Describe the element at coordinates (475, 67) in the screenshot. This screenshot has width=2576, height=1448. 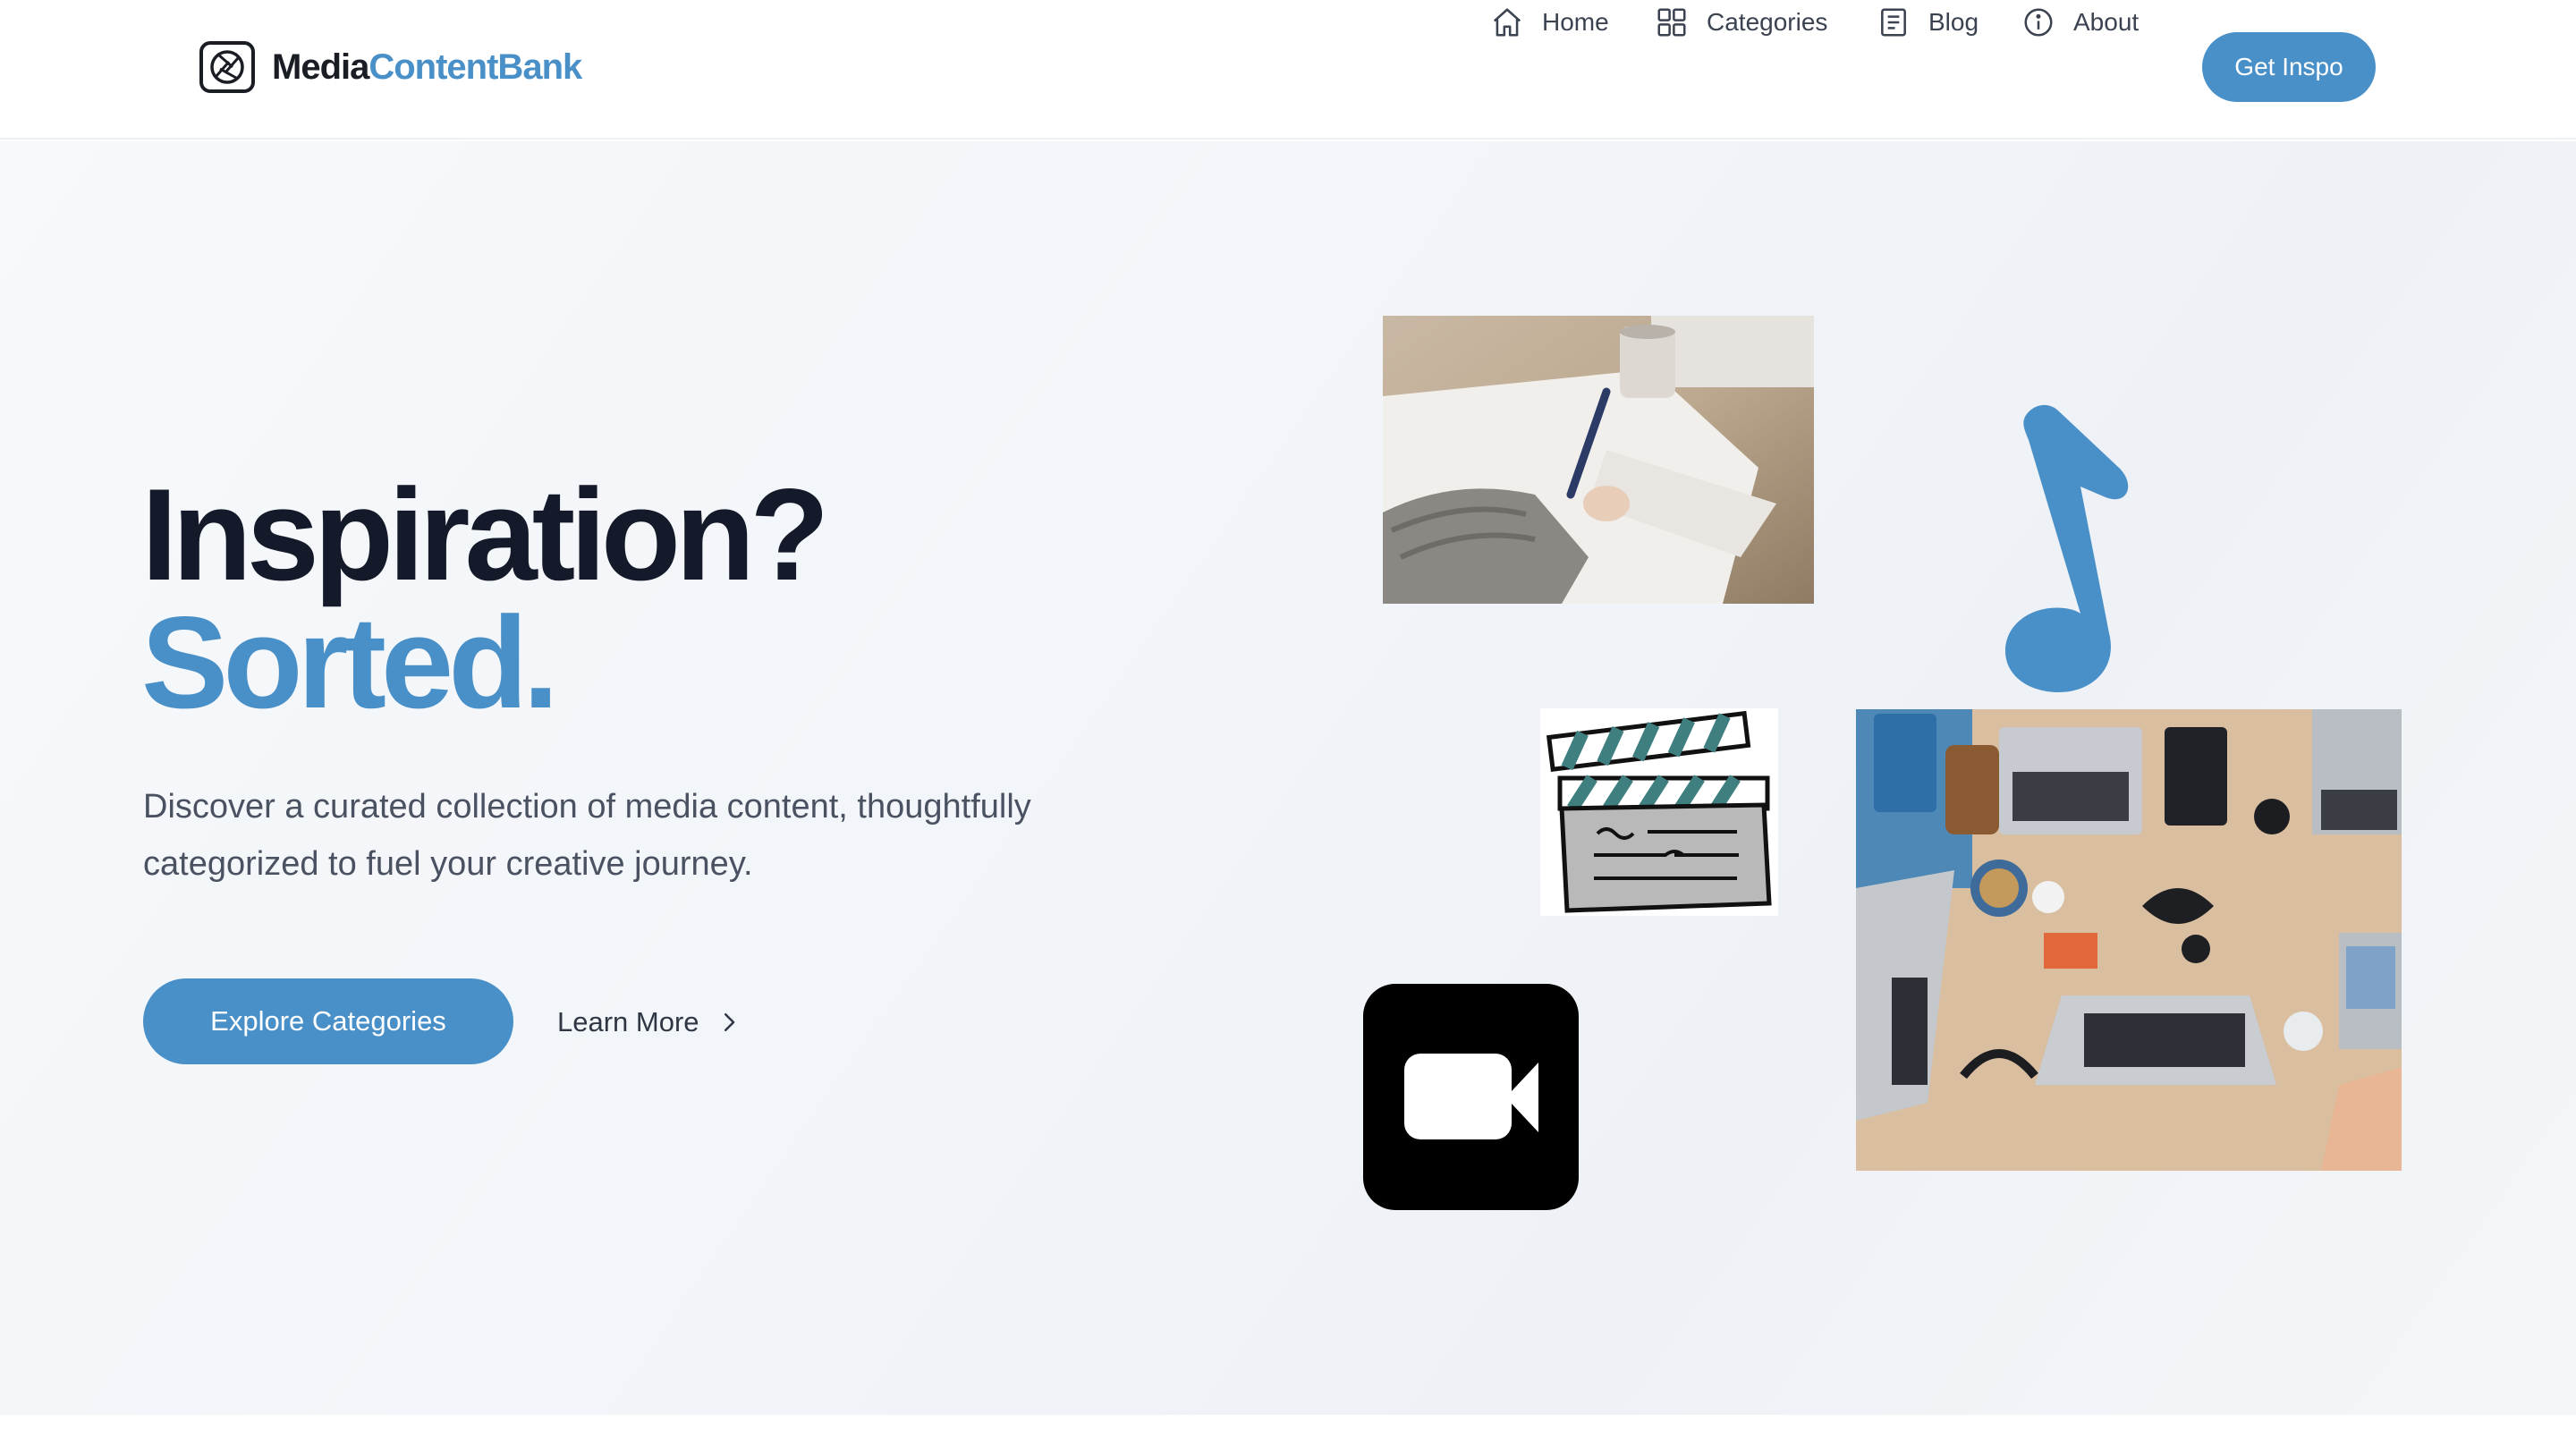
I see `brand-name-part2: ContentBank` at that location.